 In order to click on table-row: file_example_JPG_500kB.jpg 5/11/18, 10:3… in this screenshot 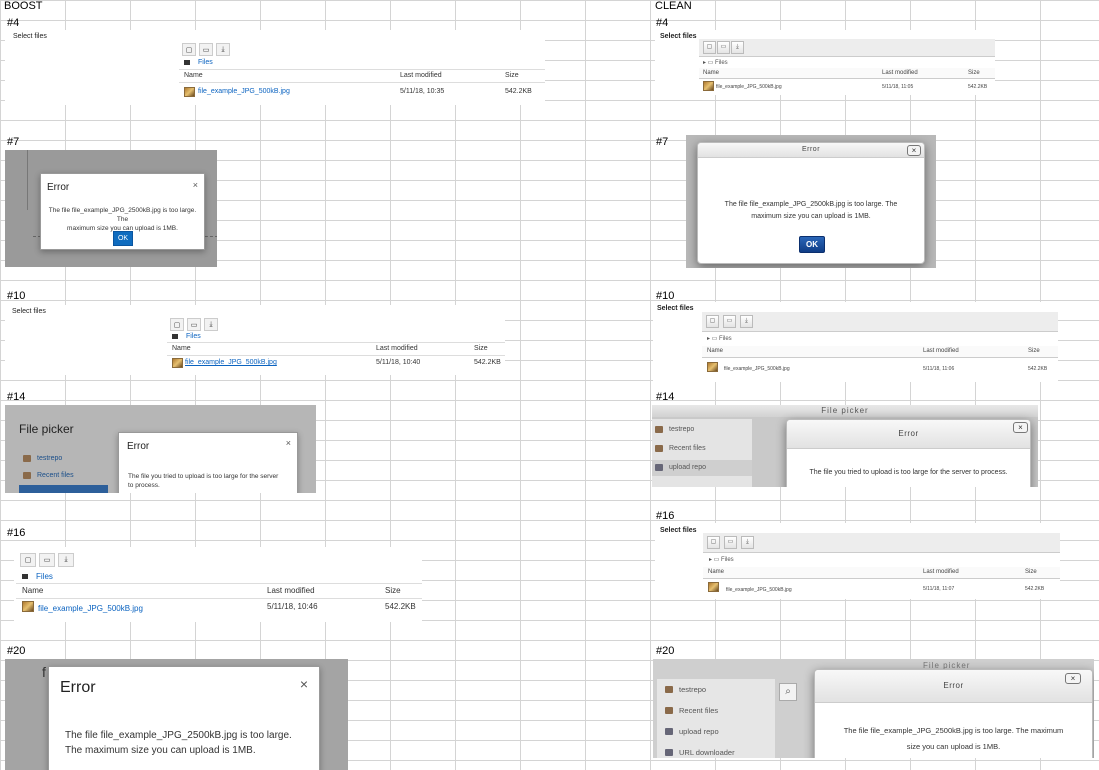, I will do `click(362, 92)`.